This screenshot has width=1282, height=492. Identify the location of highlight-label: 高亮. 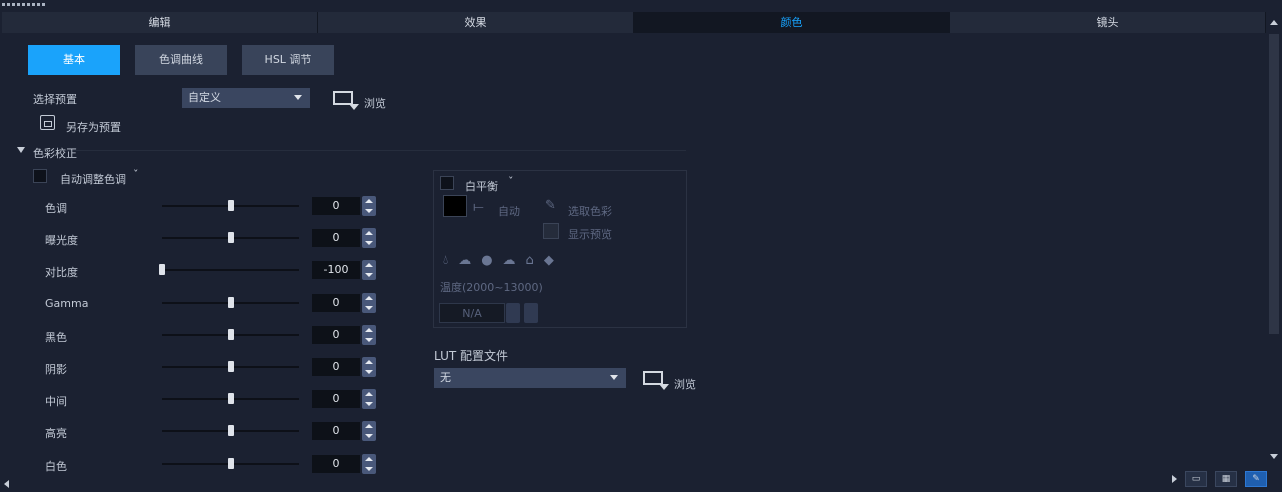
(56, 433).